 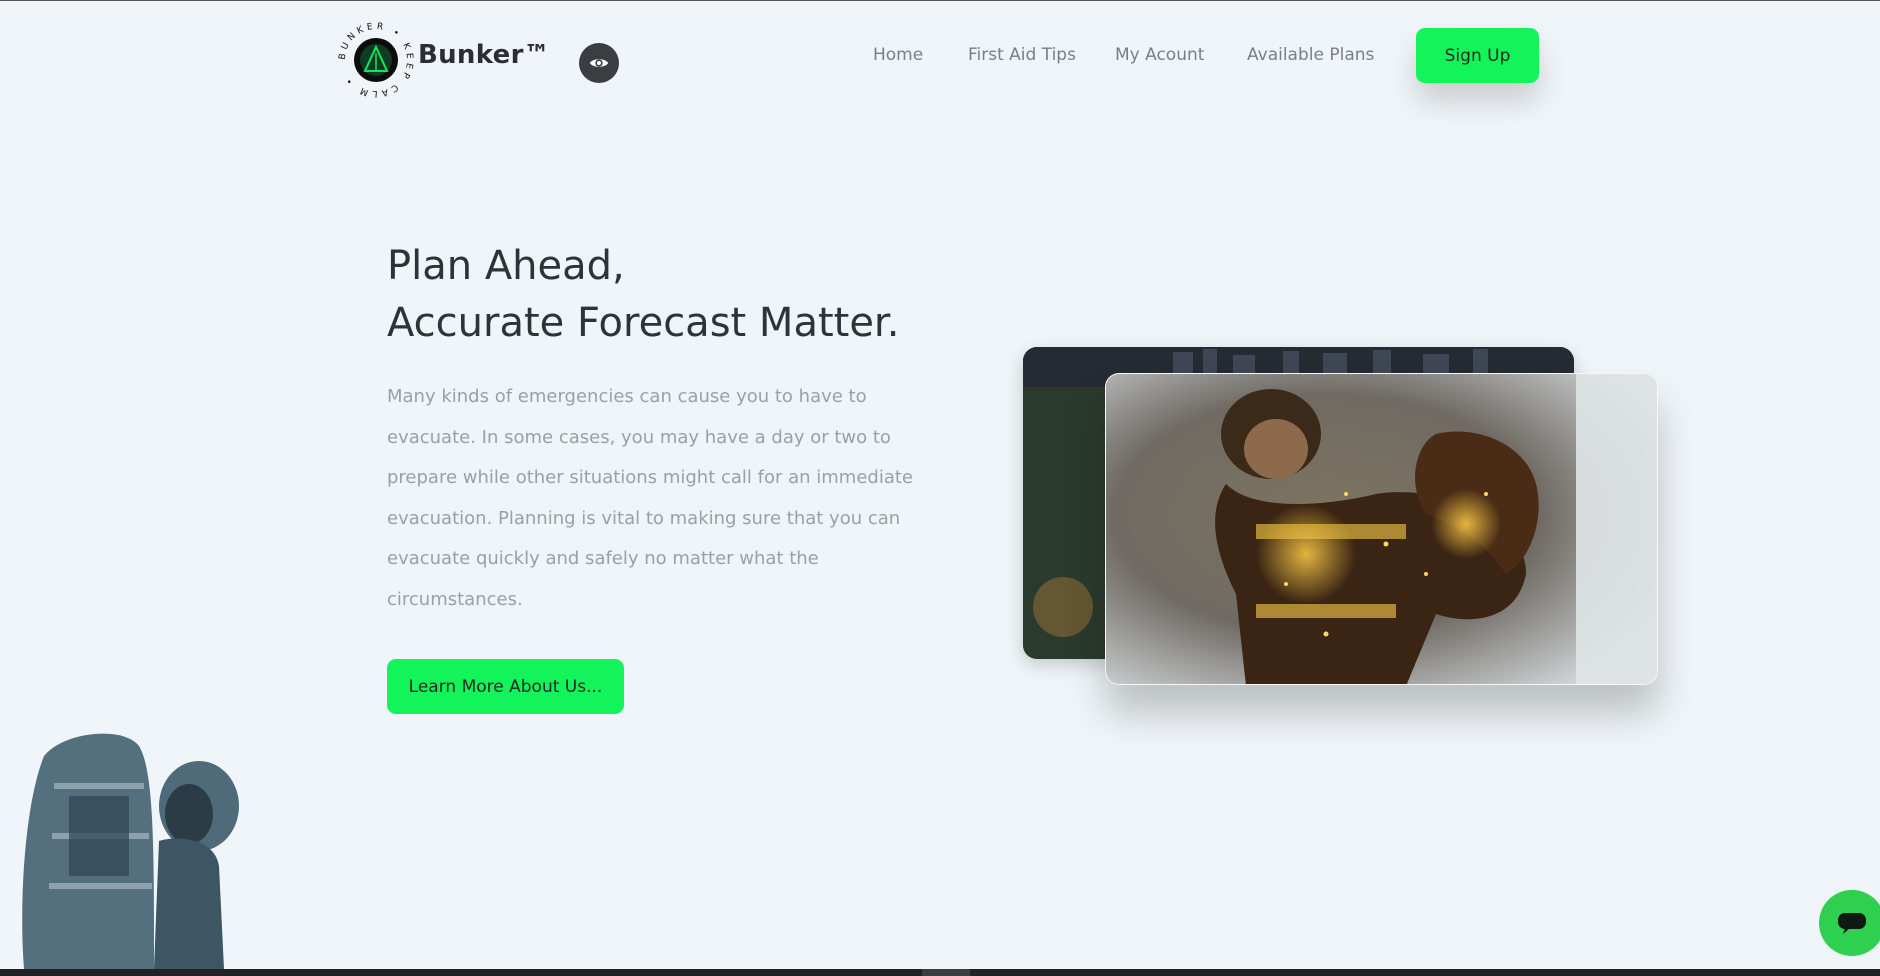 I want to click on hero-title-line-1: Plan Ahead,, so click(x=506, y=266).